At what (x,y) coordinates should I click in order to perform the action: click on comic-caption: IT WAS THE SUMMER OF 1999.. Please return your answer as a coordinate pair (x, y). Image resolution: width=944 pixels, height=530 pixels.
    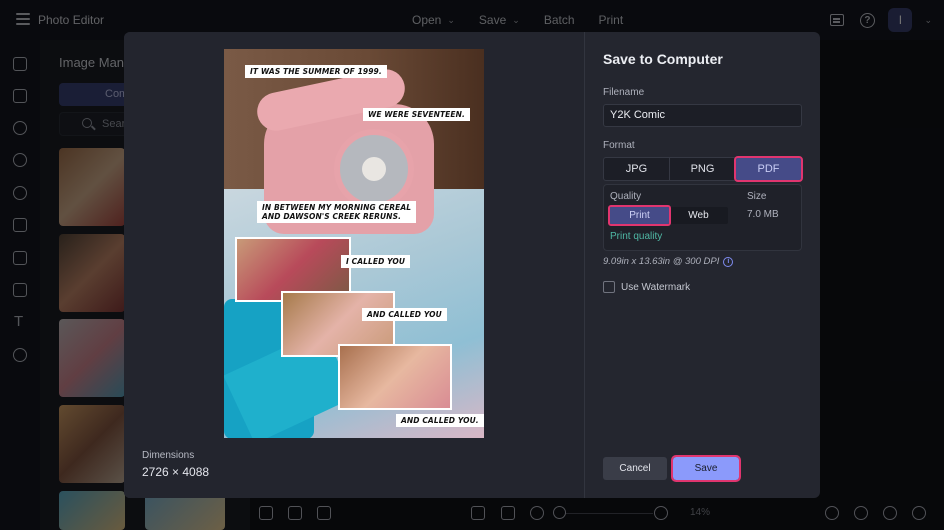
    Looking at the image, I should click on (316, 71).